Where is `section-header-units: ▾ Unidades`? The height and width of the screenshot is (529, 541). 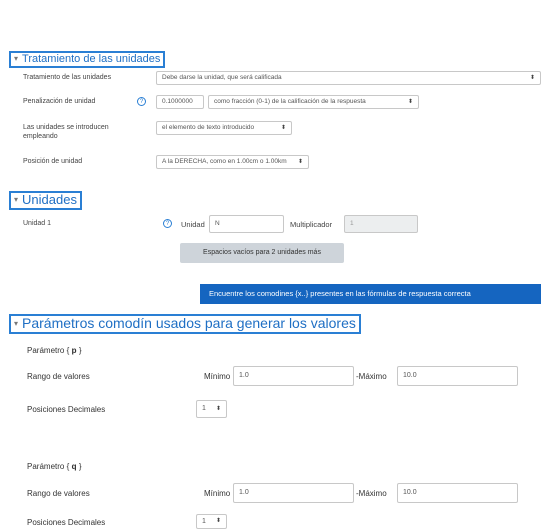
section-header-units: ▾ Unidades is located at coordinates (45, 201).